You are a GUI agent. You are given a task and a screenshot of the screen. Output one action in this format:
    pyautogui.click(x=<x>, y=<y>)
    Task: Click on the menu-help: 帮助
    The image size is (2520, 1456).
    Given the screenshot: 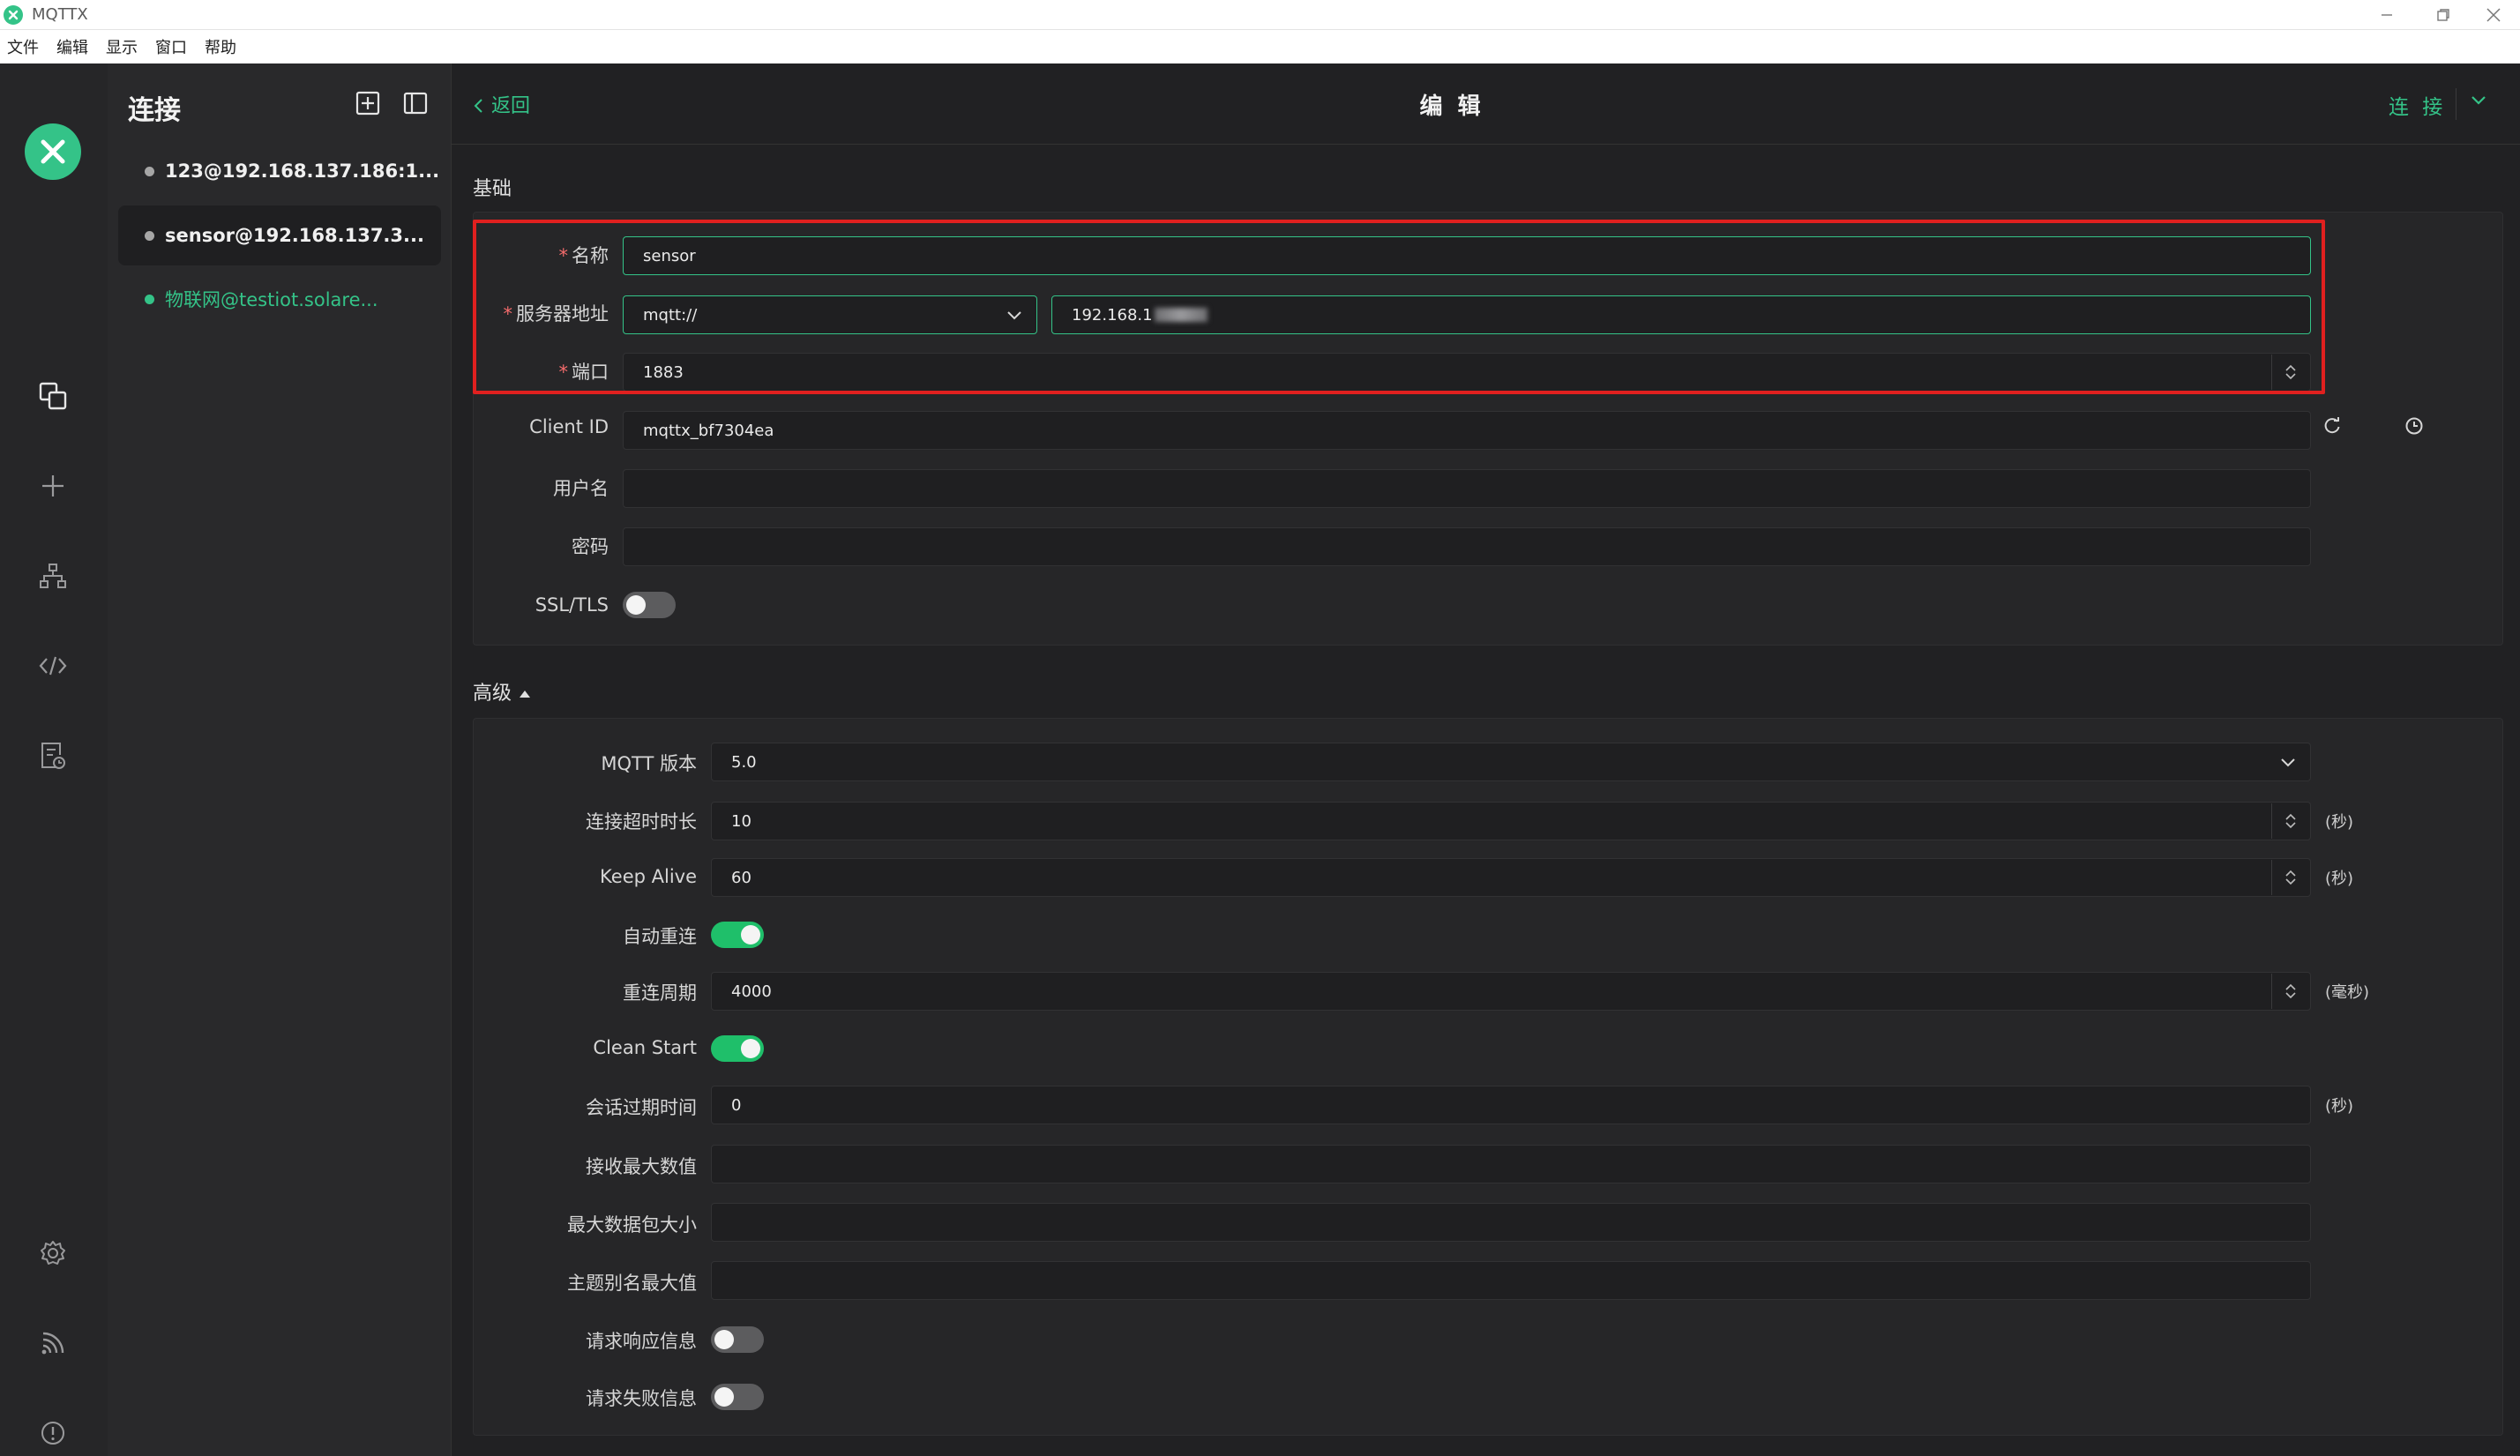 What is the action you would take?
    pyautogui.click(x=220, y=46)
    